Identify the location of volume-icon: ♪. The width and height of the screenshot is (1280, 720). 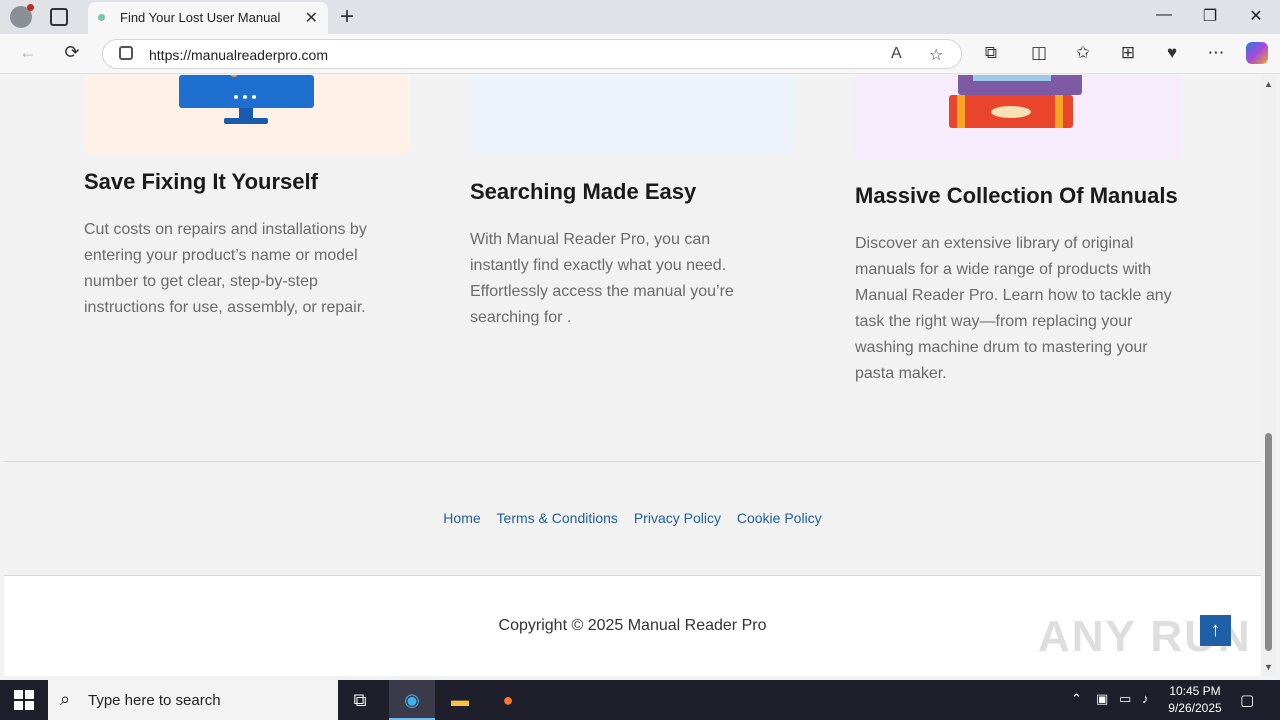
(1145, 698).